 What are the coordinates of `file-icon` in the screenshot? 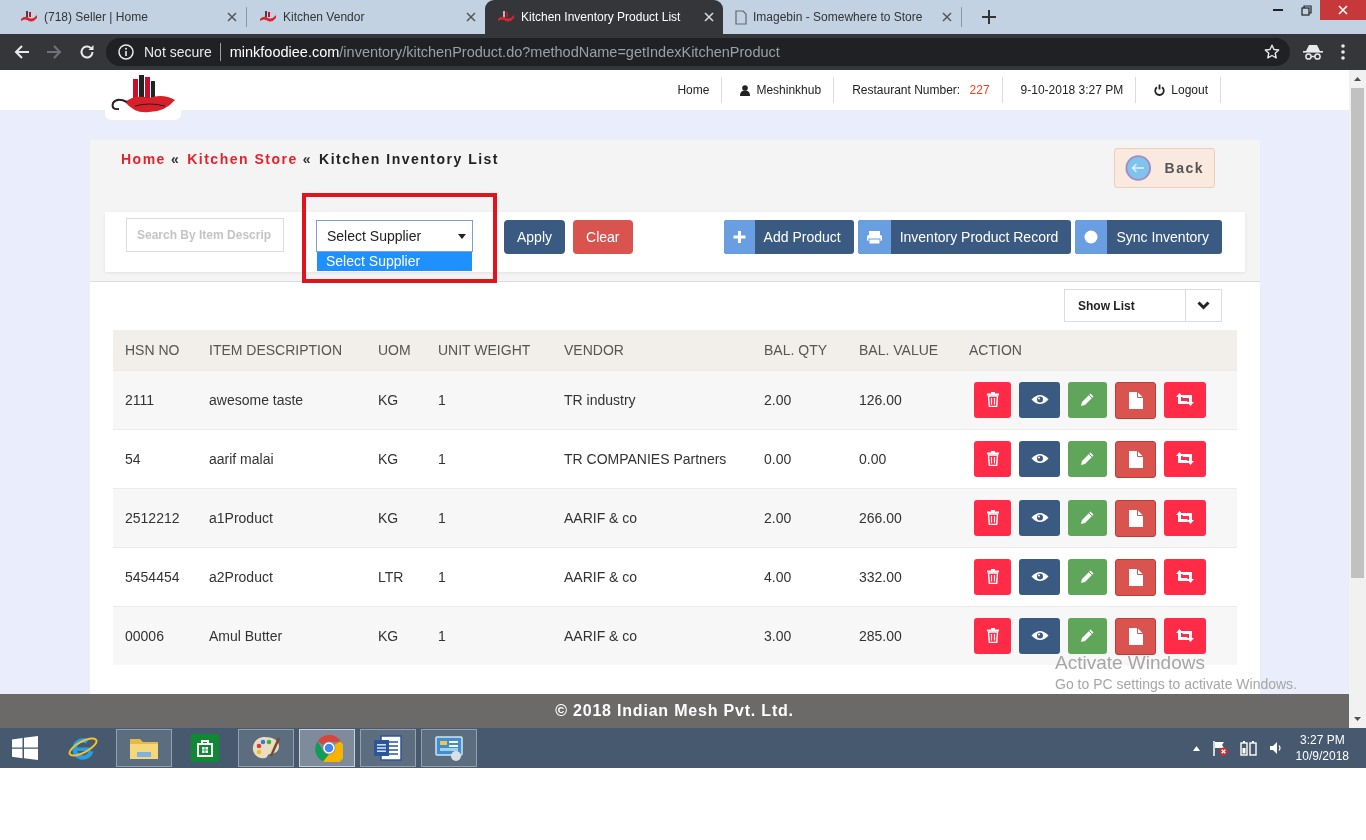 It's located at (1135, 459).